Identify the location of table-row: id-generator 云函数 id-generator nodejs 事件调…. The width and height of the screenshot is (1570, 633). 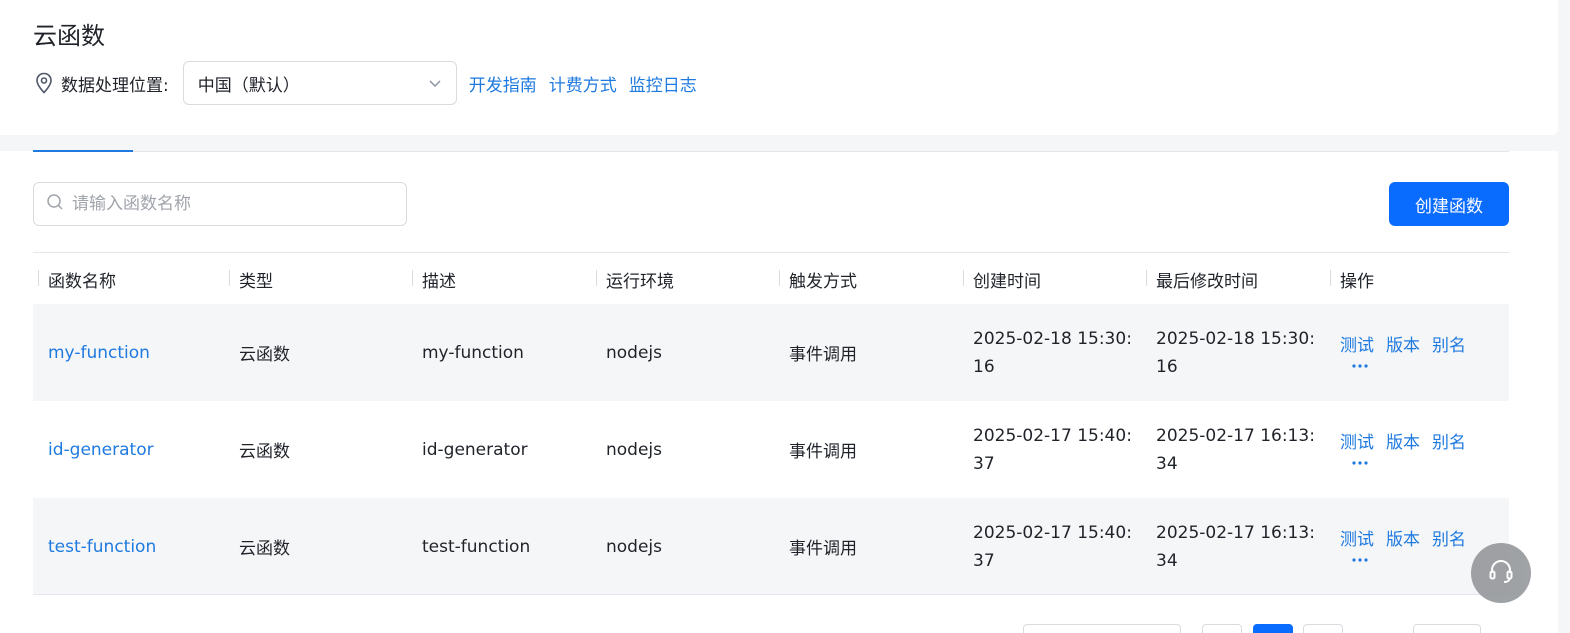
(771, 449).